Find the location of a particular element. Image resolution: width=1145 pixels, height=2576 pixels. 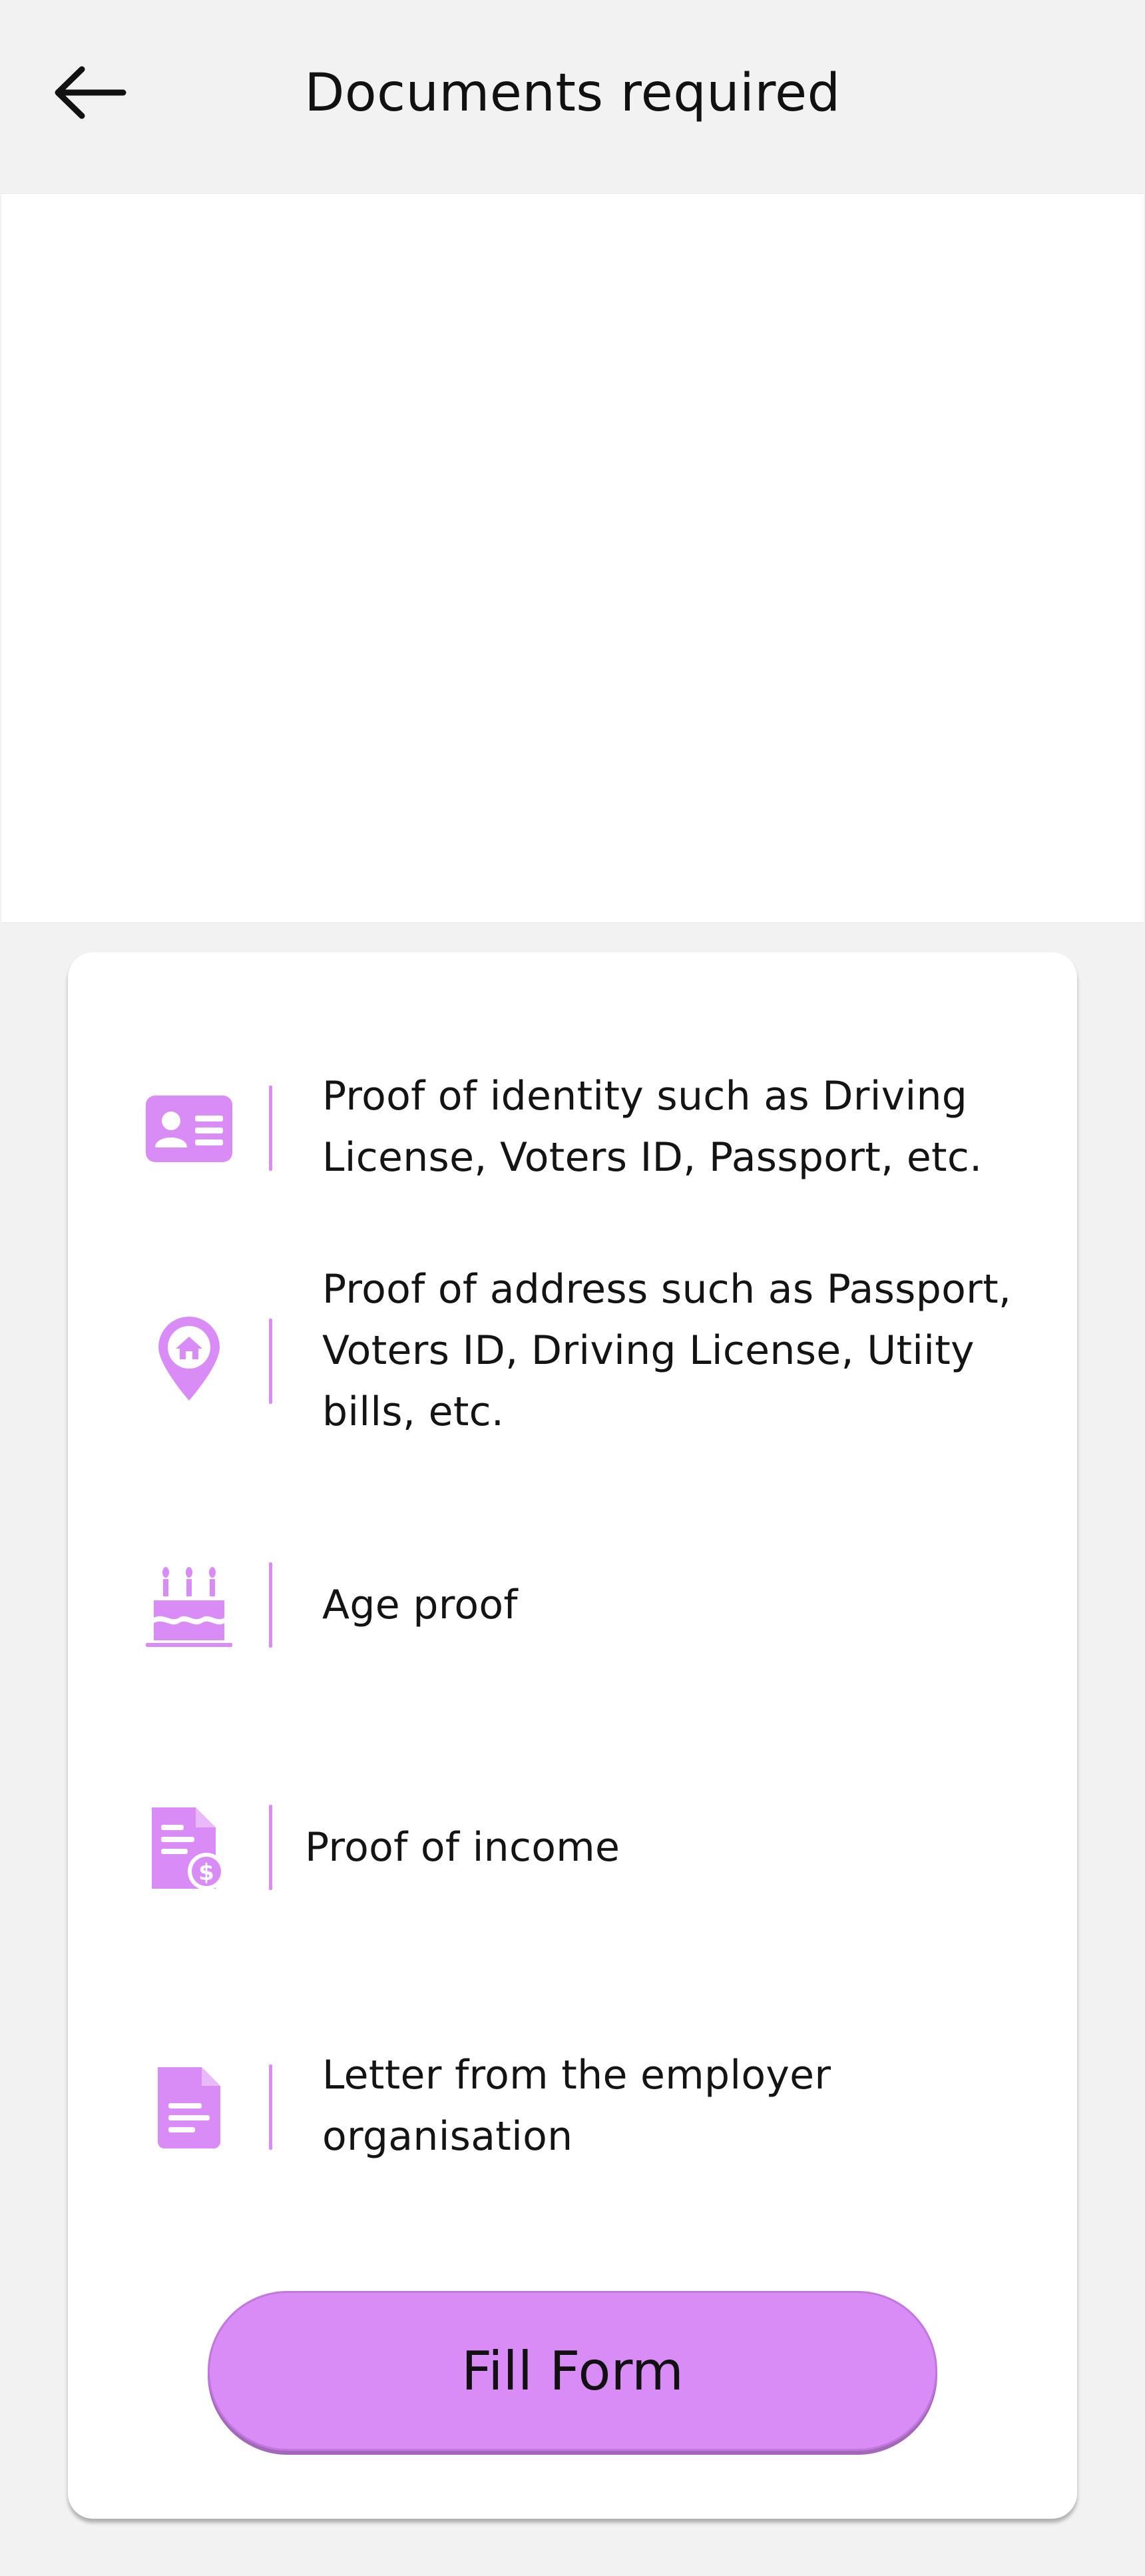

income-document-icon: $ is located at coordinates (189, 1848).